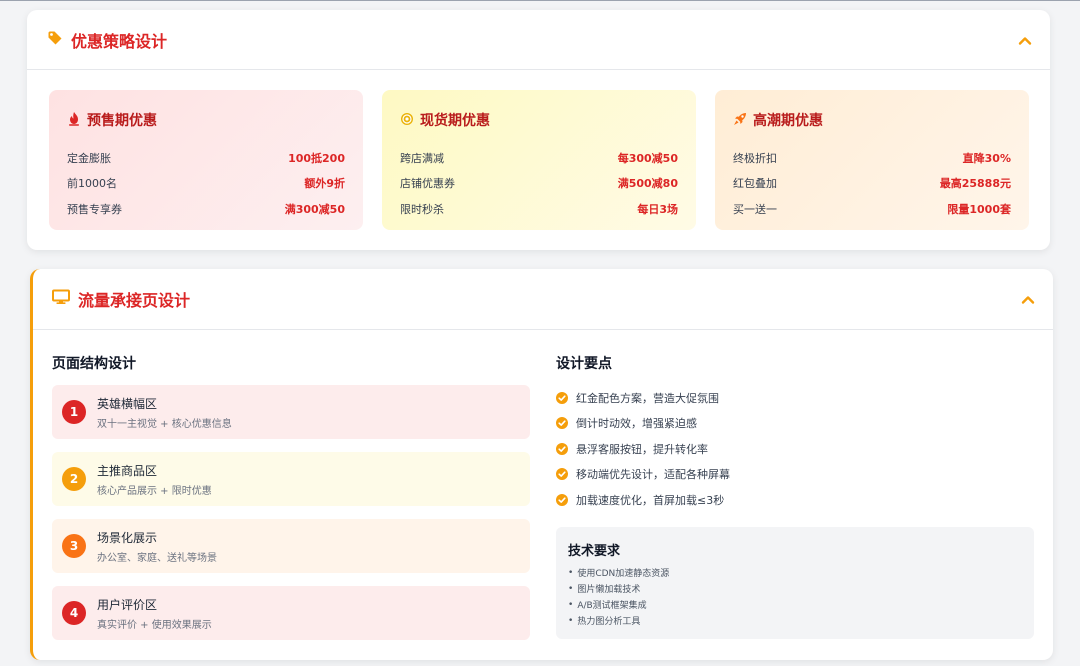 This screenshot has height=666, width=1080. I want to click on promo-item-label: 定金膨胀, so click(89, 158).